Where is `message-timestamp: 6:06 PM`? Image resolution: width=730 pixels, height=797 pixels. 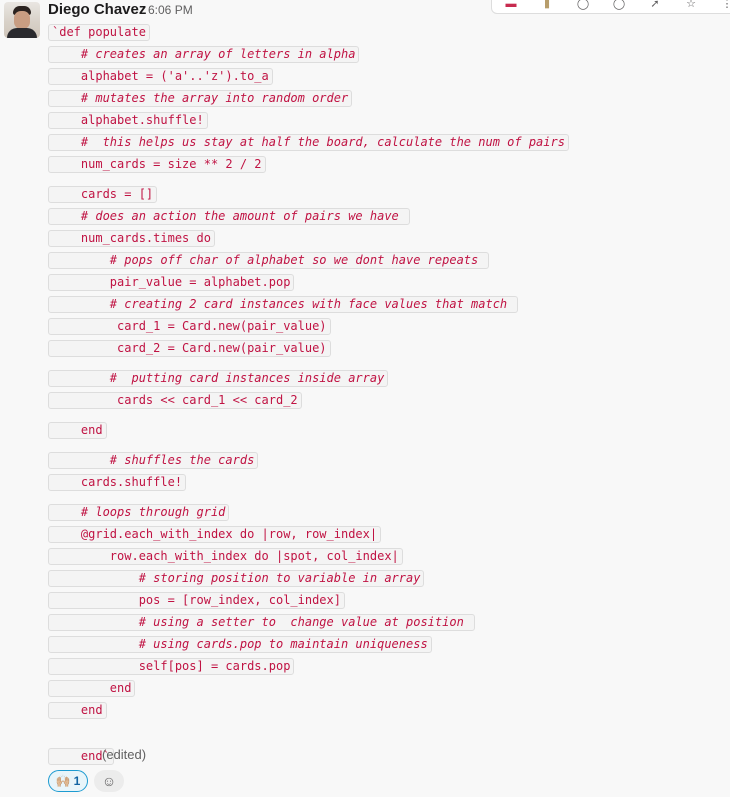 message-timestamp: 6:06 PM is located at coordinates (170, 10).